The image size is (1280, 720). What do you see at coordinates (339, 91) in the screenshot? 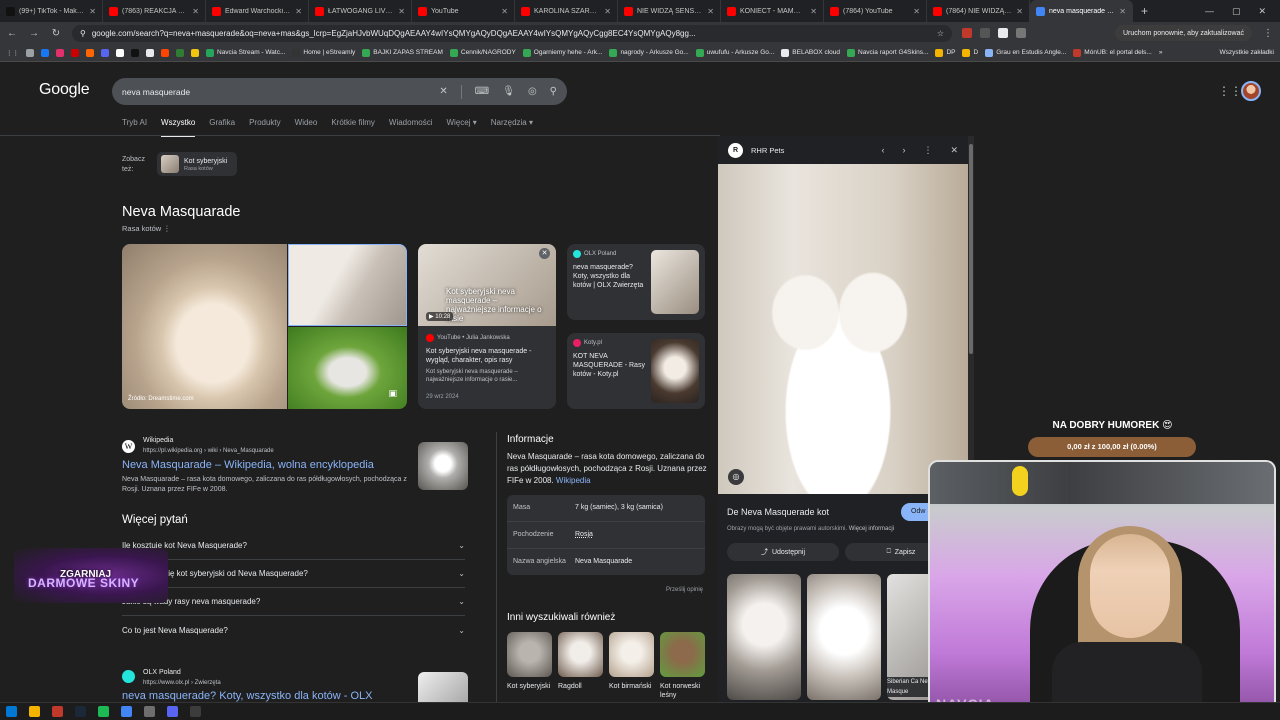
I see `search-box: neva masquerade ✕ ⌨ 🎙 ◎ ⚲` at bounding box center [339, 91].